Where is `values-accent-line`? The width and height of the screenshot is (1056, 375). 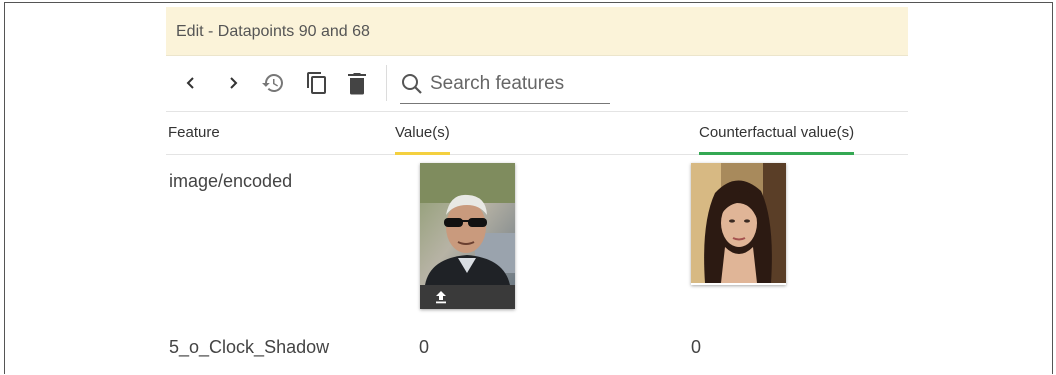 values-accent-line is located at coordinates (422, 153).